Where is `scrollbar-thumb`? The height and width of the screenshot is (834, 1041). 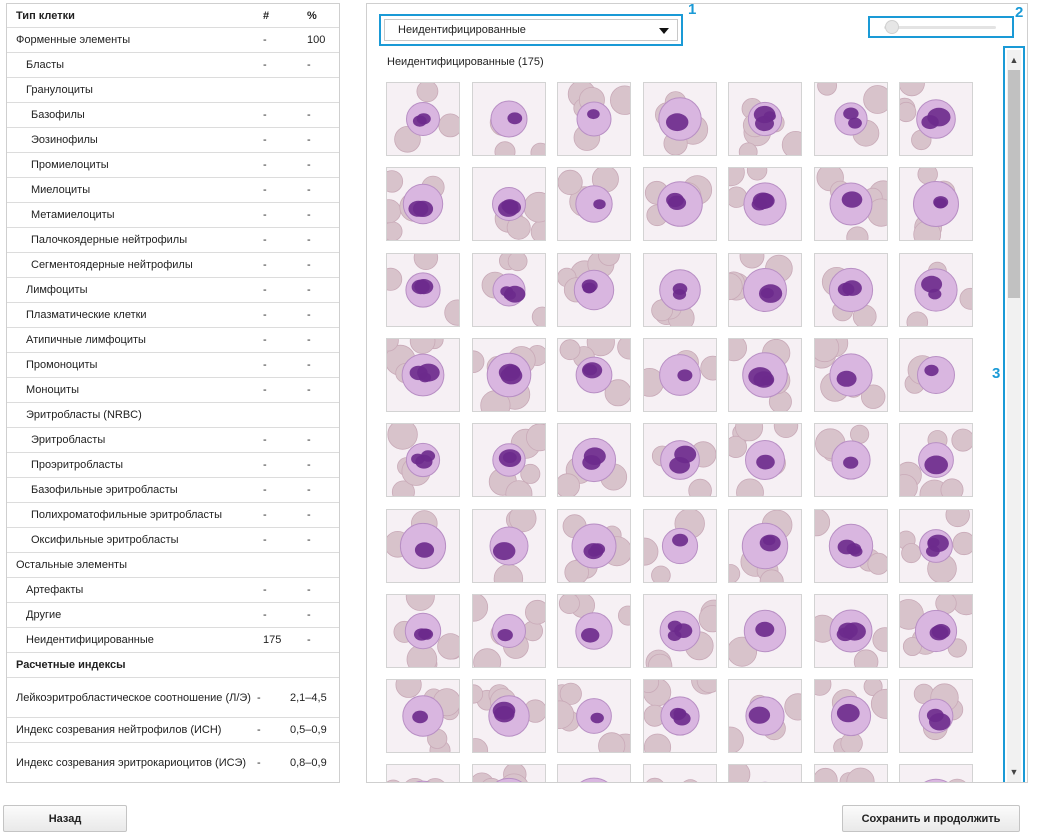 scrollbar-thumb is located at coordinates (1014, 184).